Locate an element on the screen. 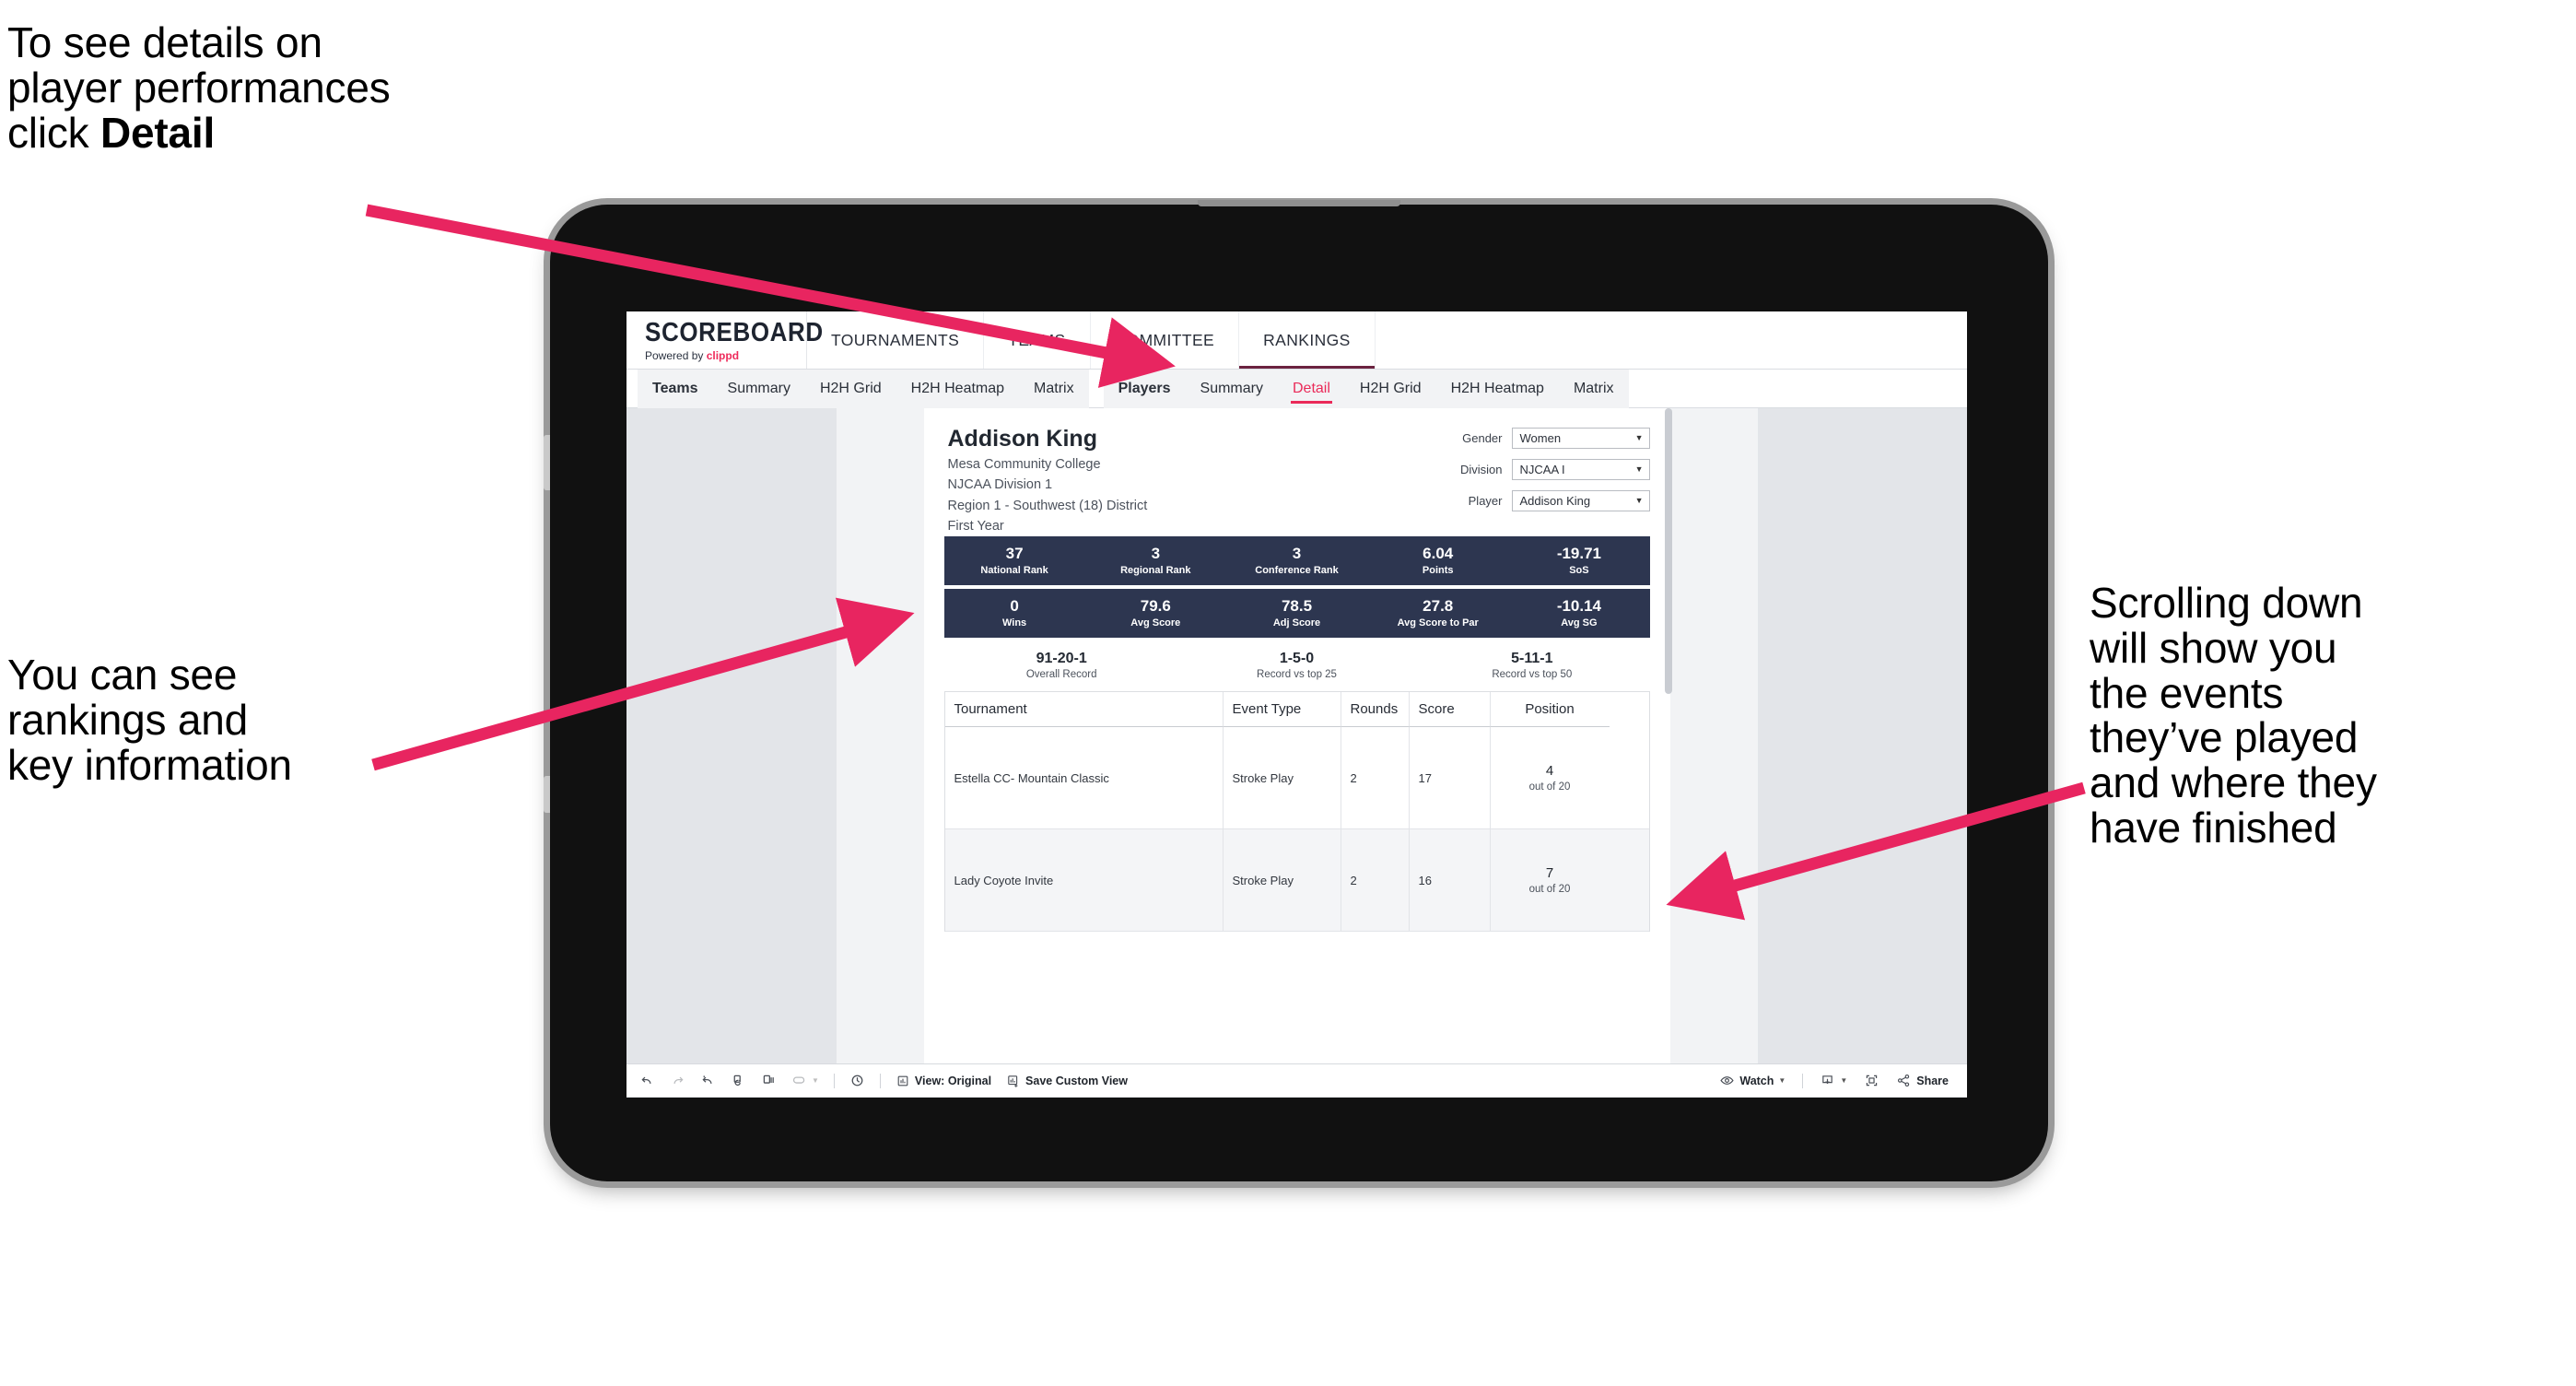 This screenshot has height=1386, width=2576. tab-players-matrix: Matrix is located at coordinates (1594, 389).